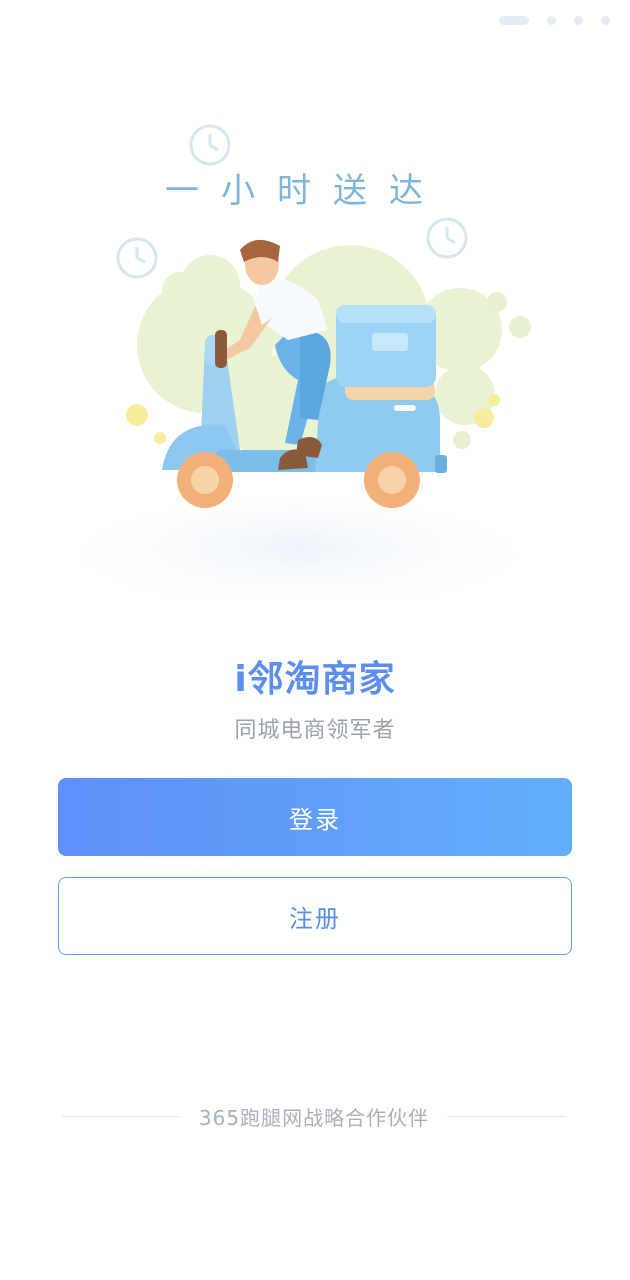 This screenshot has width=630, height=1280. What do you see at coordinates (121, 1116) in the screenshot?
I see `divider-left` at bounding box center [121, 1116].